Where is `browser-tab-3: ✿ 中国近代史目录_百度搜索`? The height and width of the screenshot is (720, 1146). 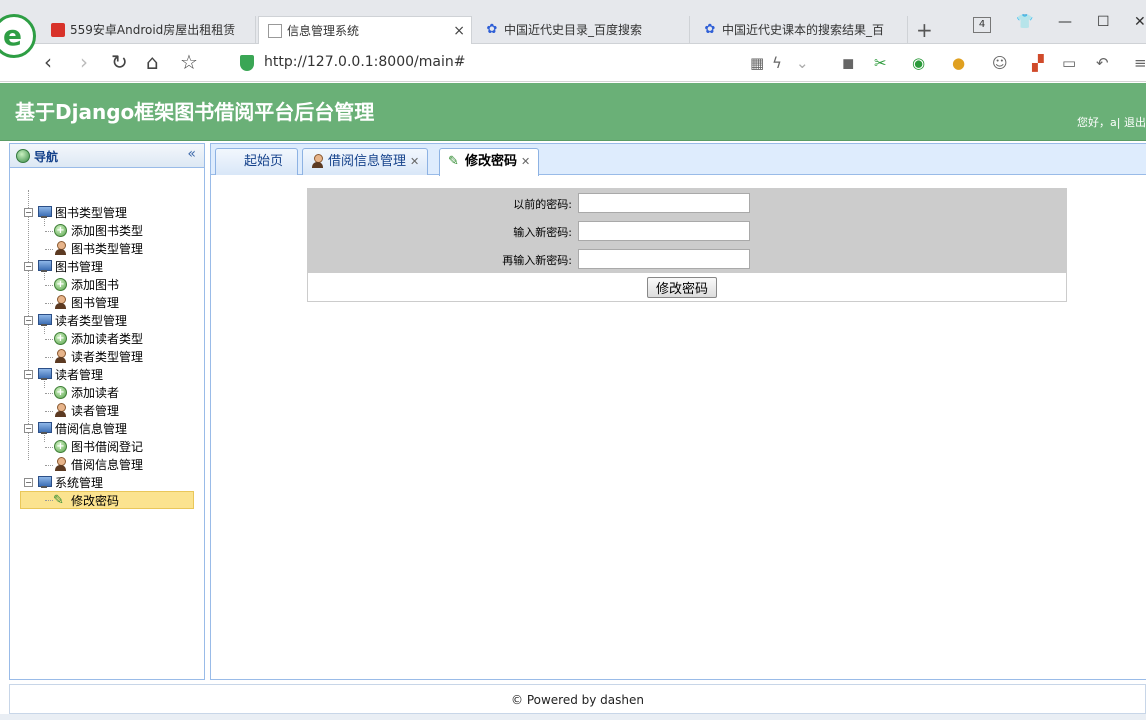
browser-tab-3: ✿ 中国近代史目录_百度搜索 is located at coordinates (583, 30).